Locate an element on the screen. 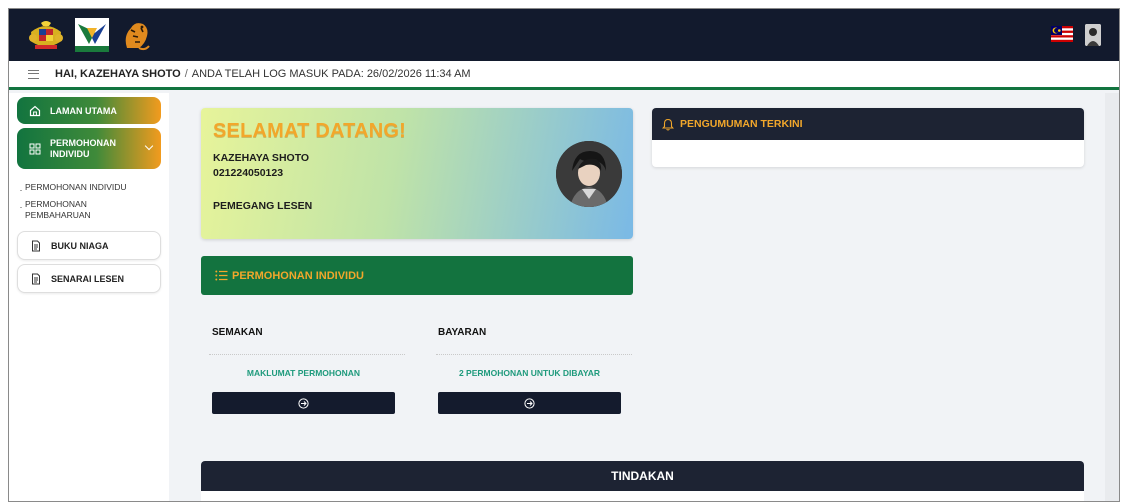 Image resolution: width=1126 pixels, height=502 pixels. bell-icon is located at coordinates (668, 124).